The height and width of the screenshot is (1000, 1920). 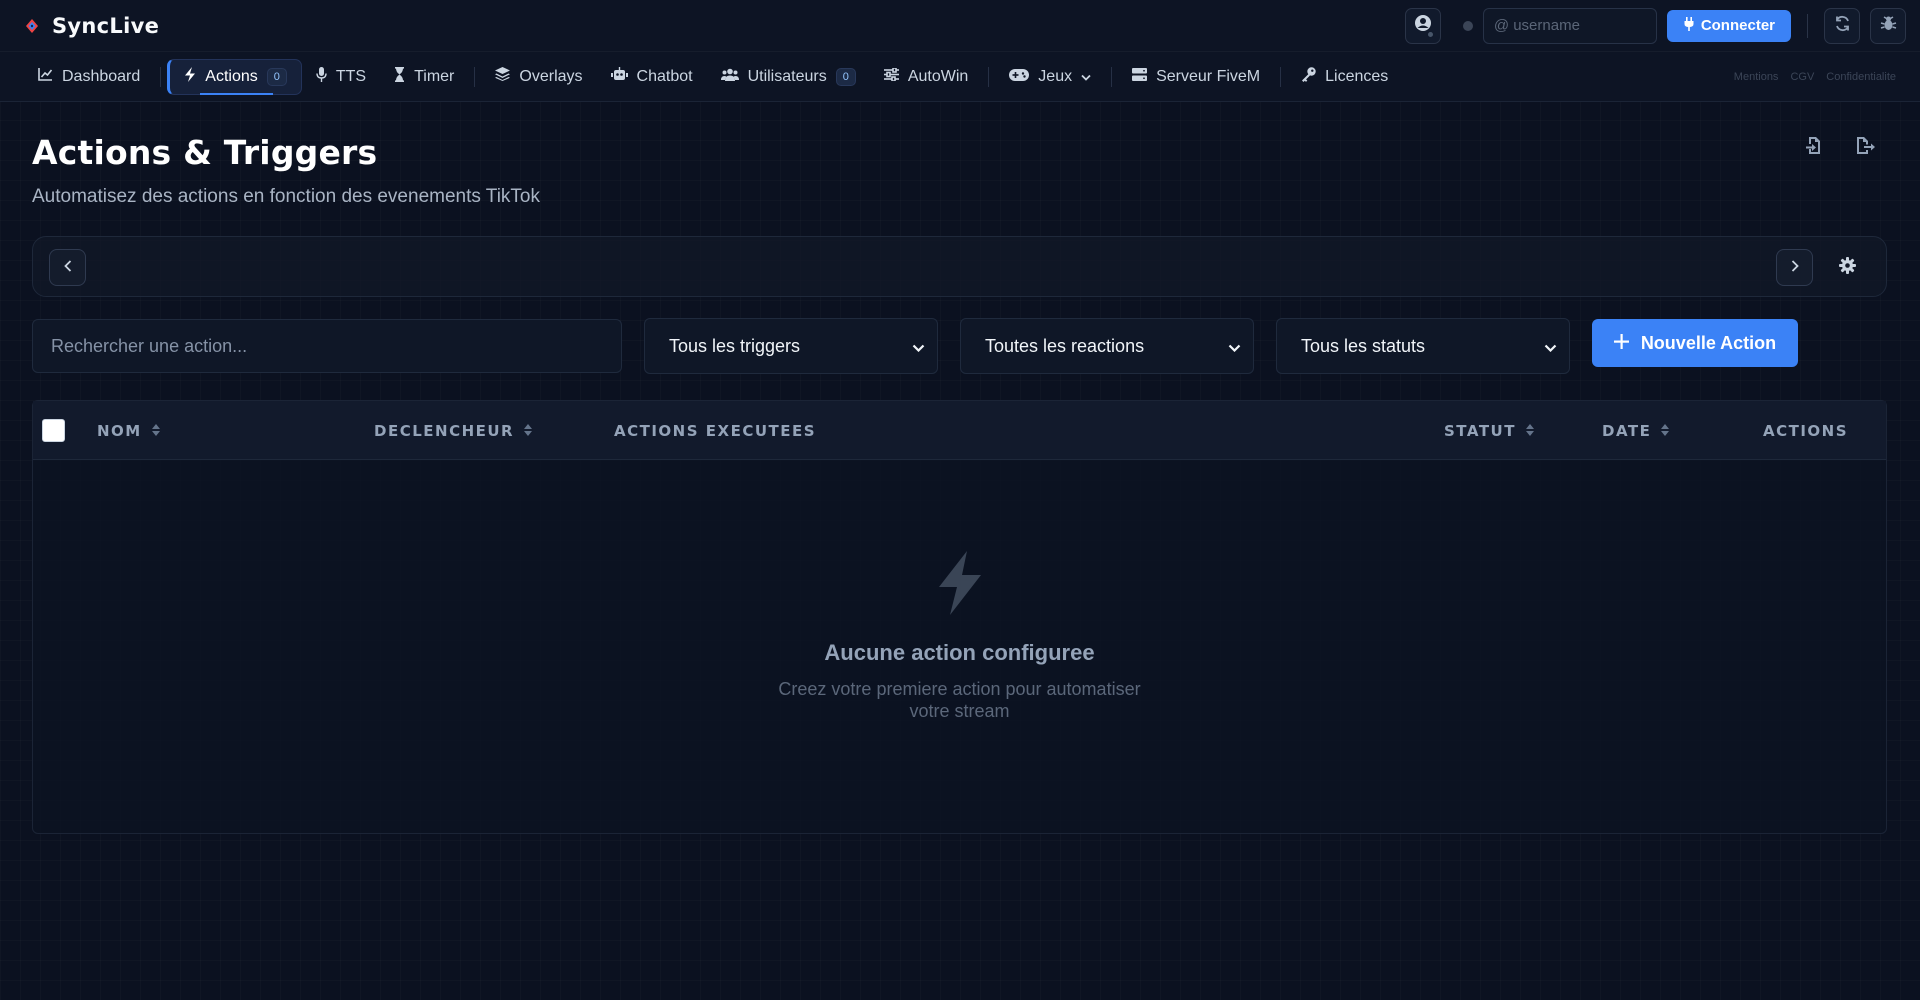 I want to click on nav-dashboard: Dashboard, so click(x=89, y=77).